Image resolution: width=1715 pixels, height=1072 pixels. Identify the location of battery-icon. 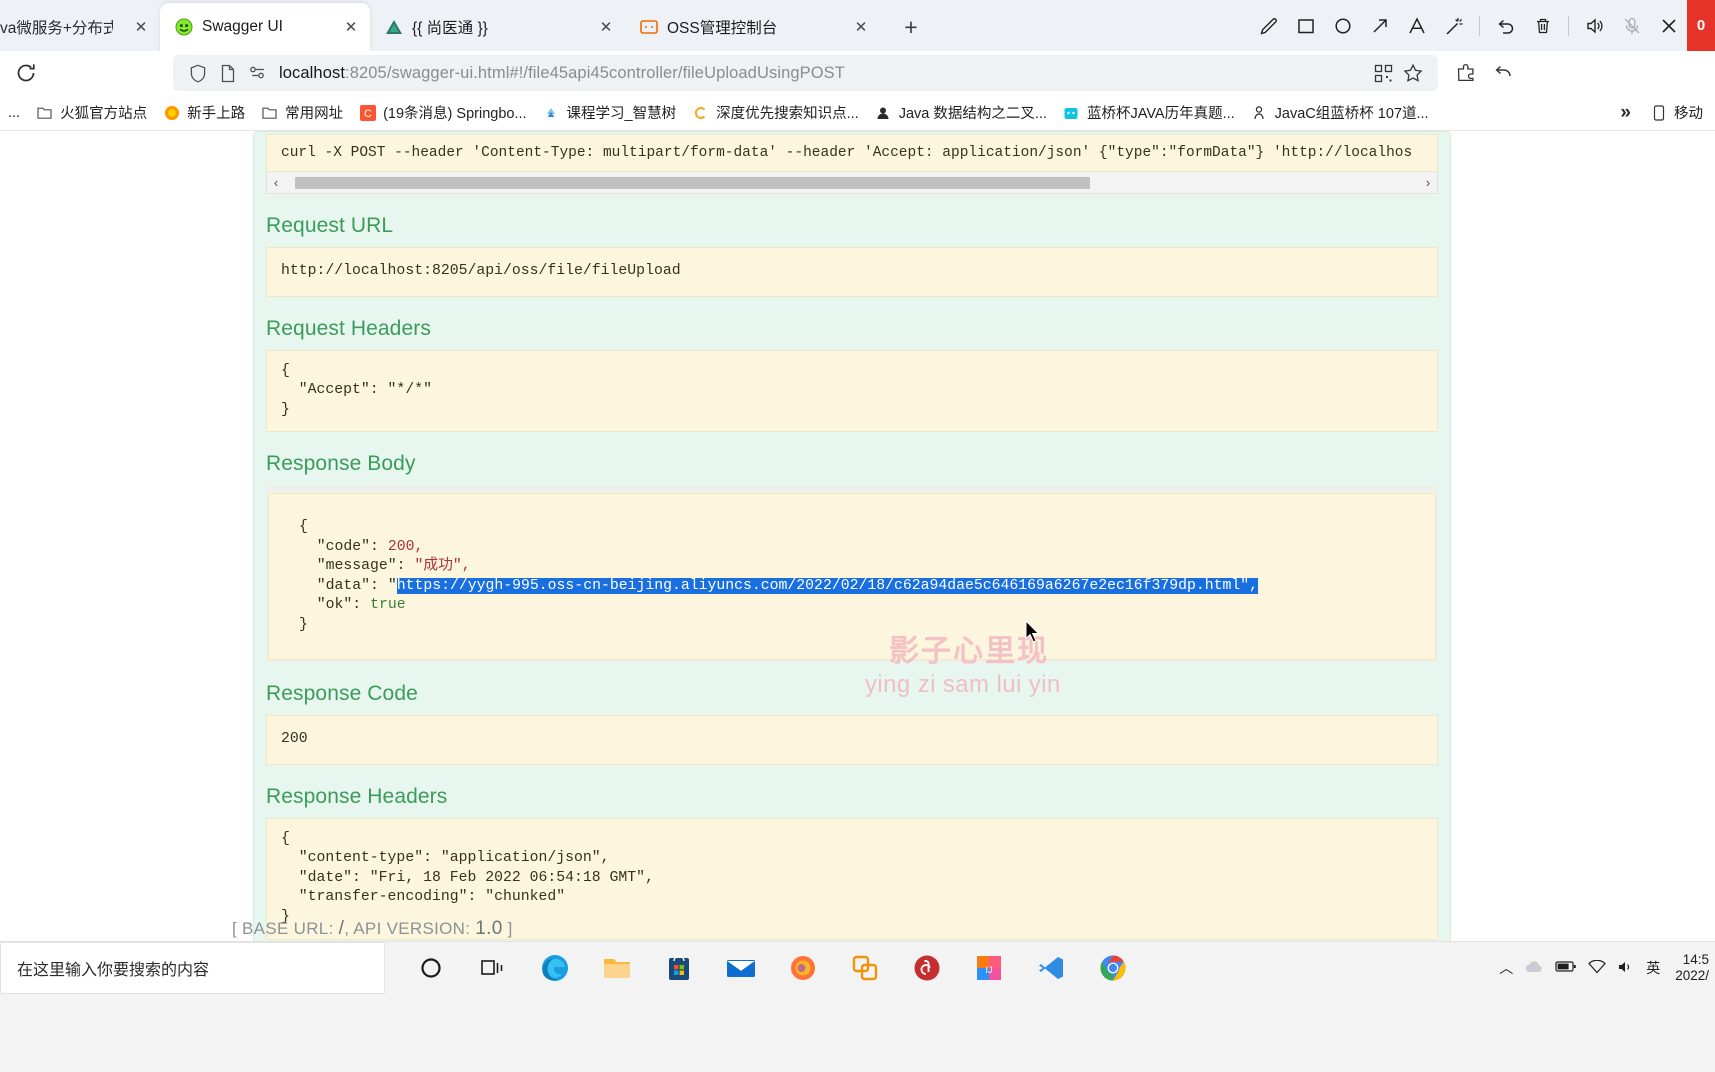
(1566, 968).